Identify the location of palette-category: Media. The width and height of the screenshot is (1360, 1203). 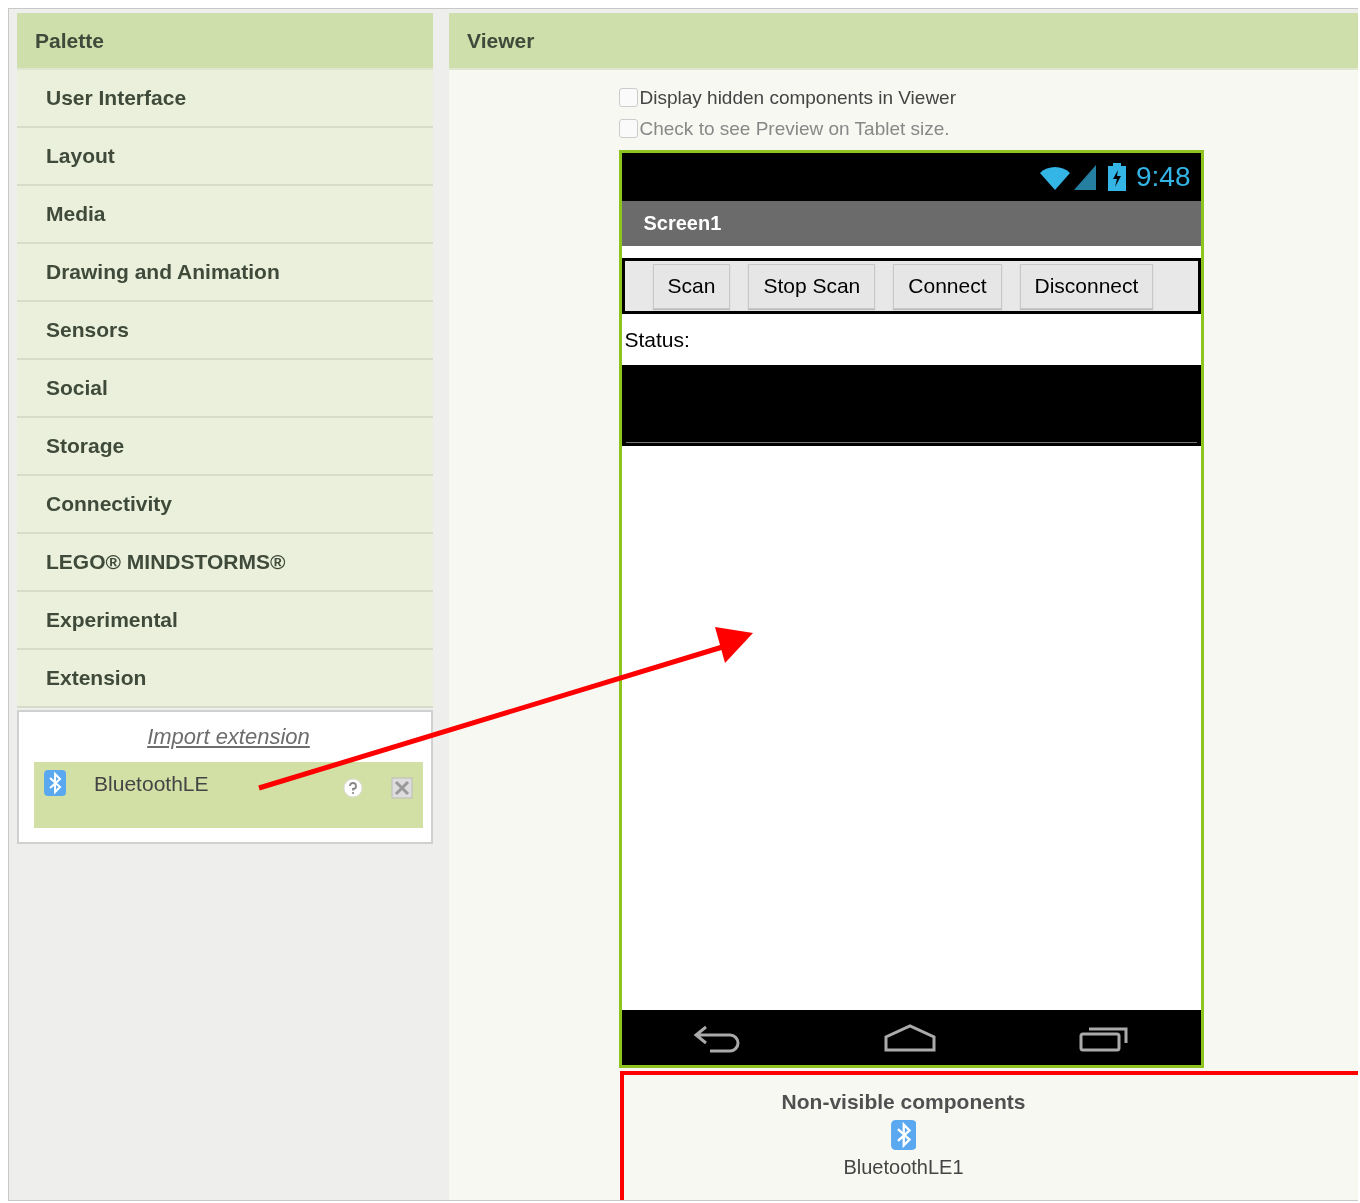
(225, 215).